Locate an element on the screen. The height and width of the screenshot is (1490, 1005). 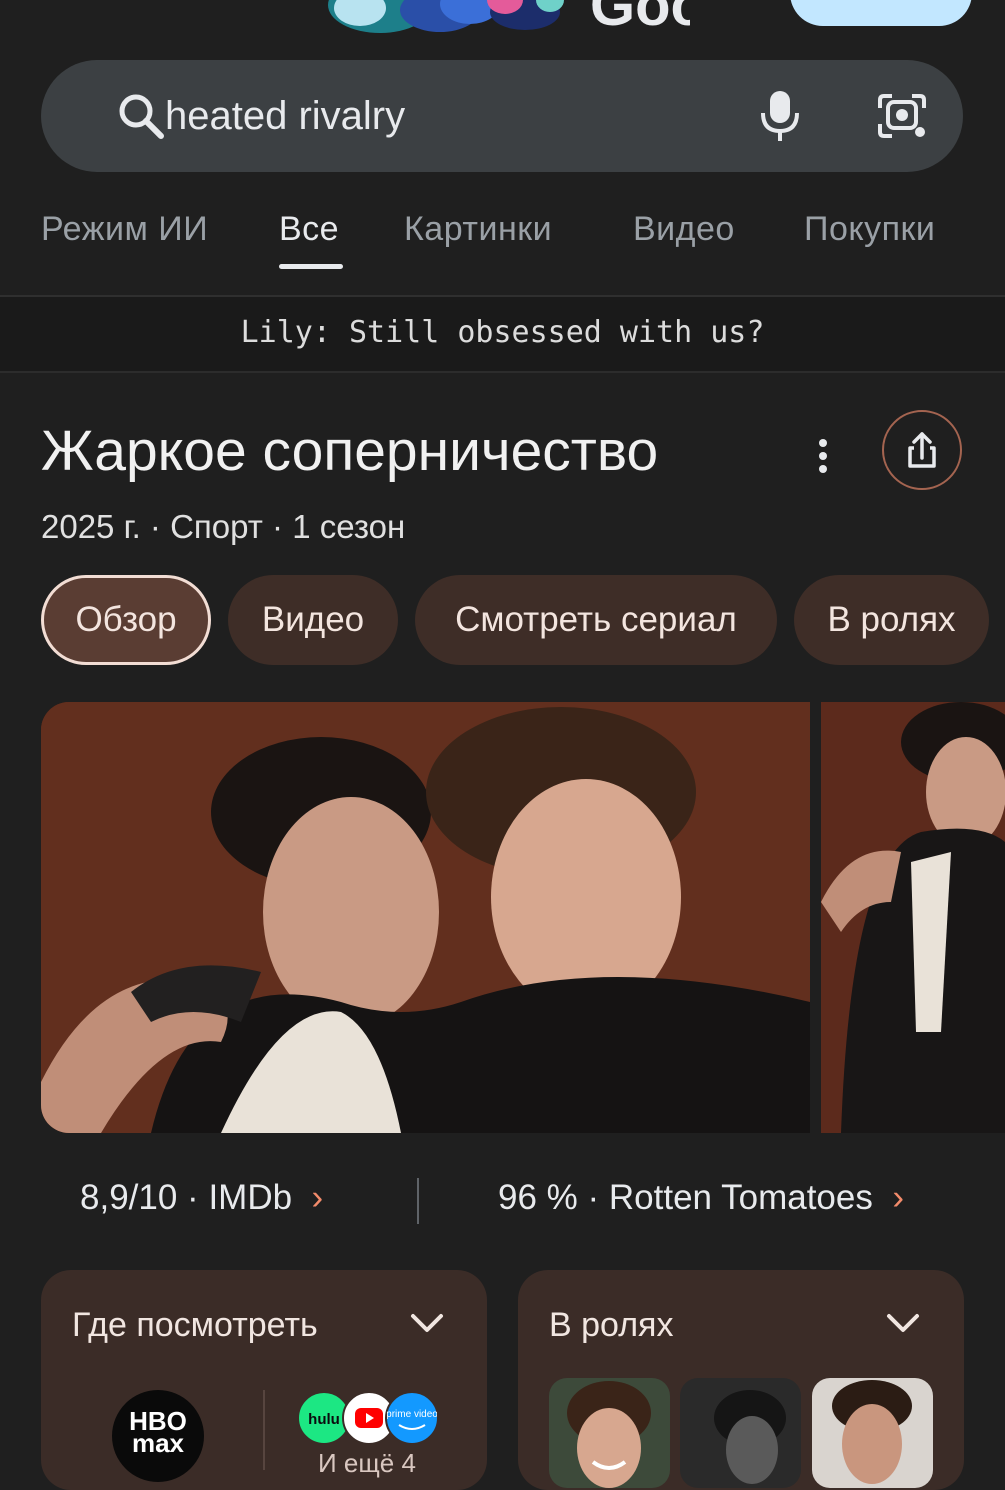
hbo-max-logo: HBO max is located at coordinates (158, 1436).